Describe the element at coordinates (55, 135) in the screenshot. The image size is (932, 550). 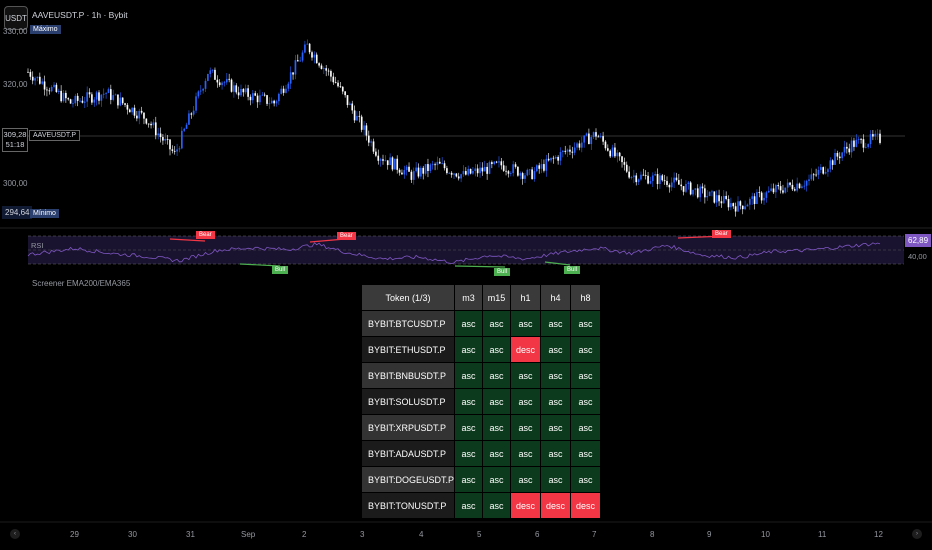
I see `symbol-tag: AAVEUSDT.P` at that location.